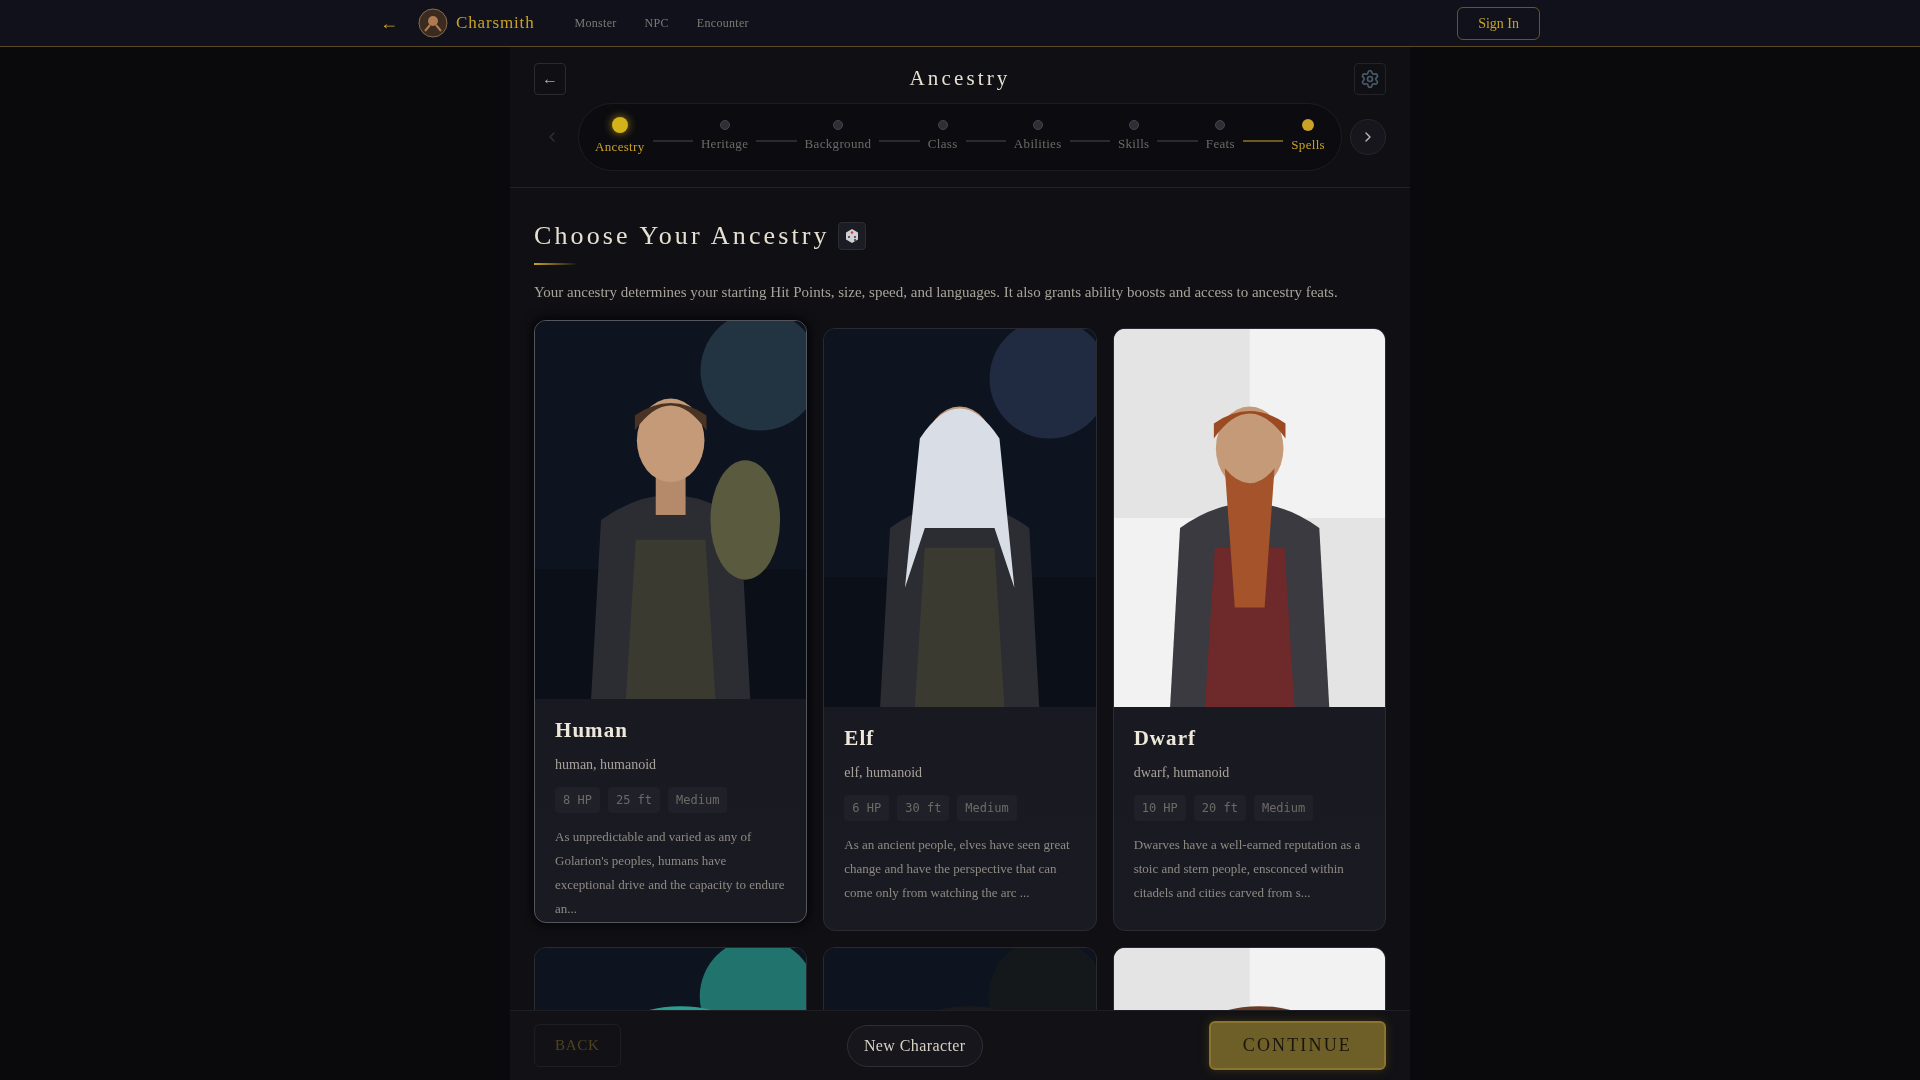  I want to click on step-tab: Class, so click(942, 137).